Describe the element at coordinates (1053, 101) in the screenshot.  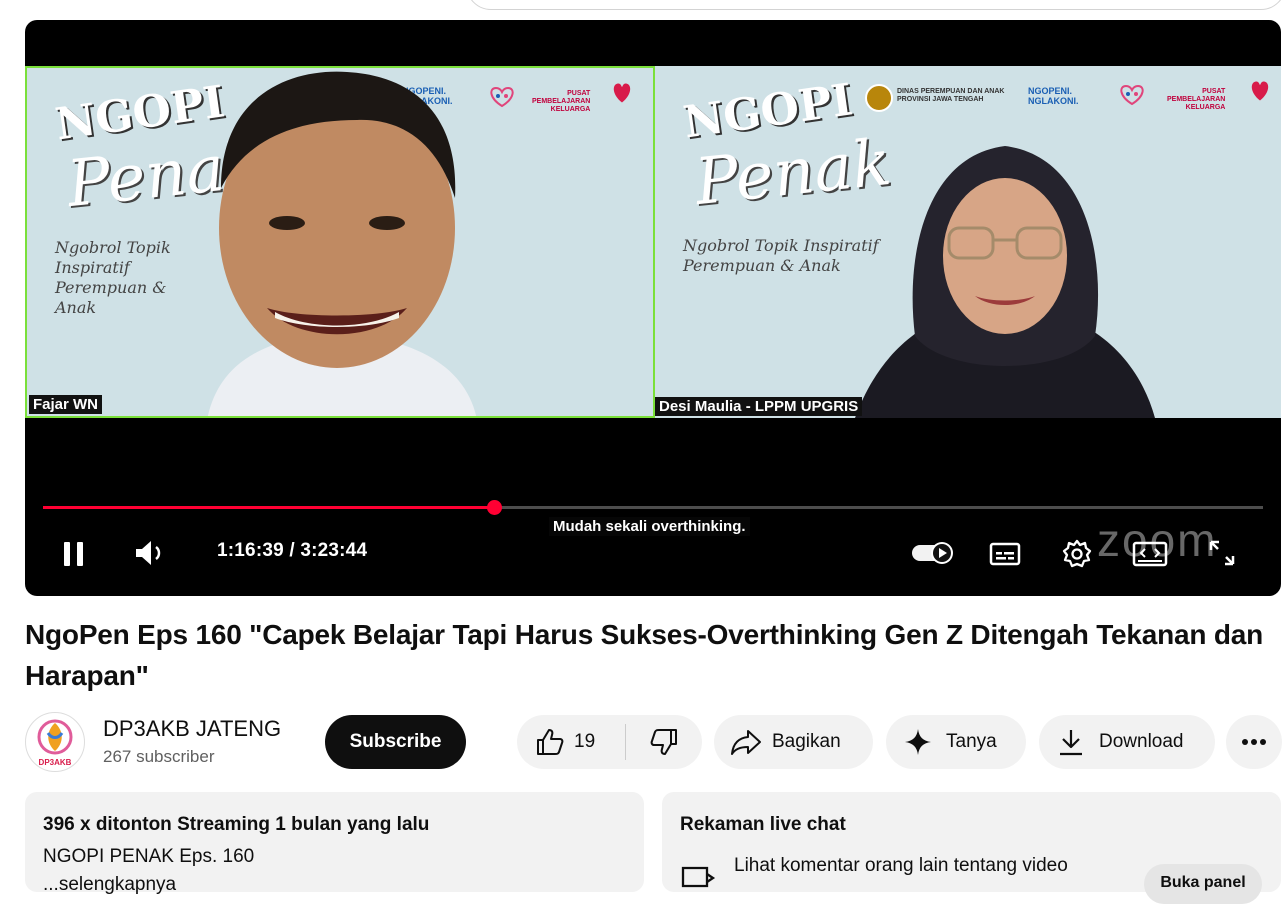
I see `ngopeni-line-2: NGLAKONI.` at that location.